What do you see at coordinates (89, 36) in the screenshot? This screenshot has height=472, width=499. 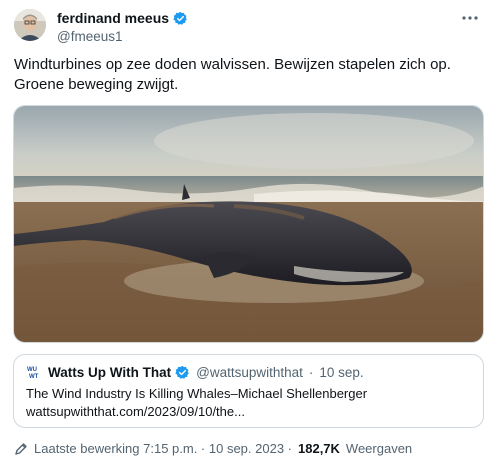 I see `author-handle: @fmeeus1` at bounding box center [89, 36].